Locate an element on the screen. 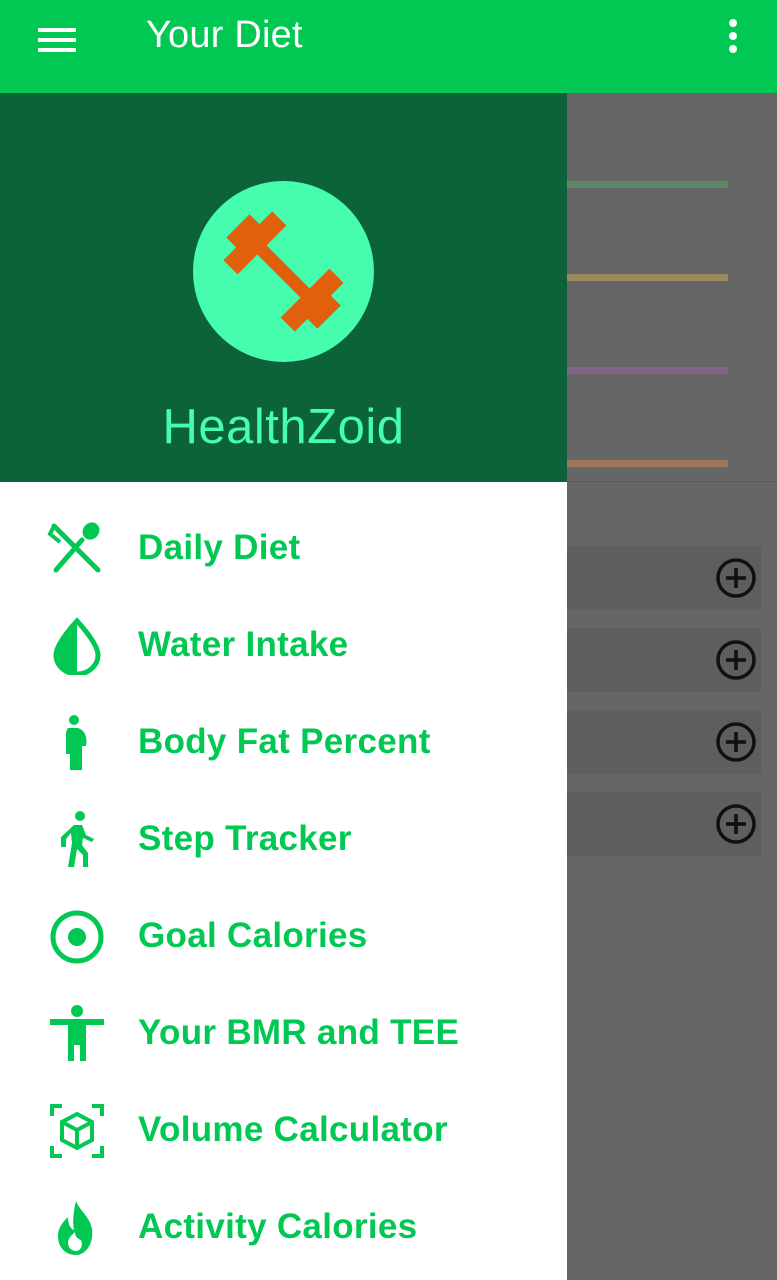 This screenshot has width=777, height=1280. cube-scan-icon is located at coordinates (77, 1131).